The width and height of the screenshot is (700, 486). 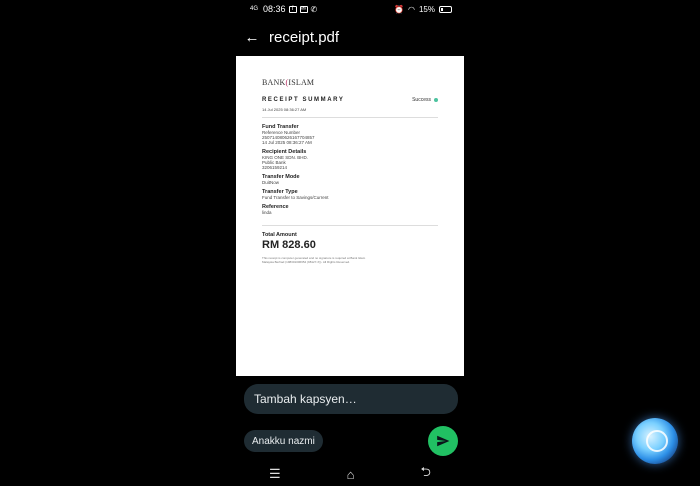 What do you see at coordinates (274, 9) in the screenshot?
I see `status-time: 08:36` at bounding box center [274, 9].